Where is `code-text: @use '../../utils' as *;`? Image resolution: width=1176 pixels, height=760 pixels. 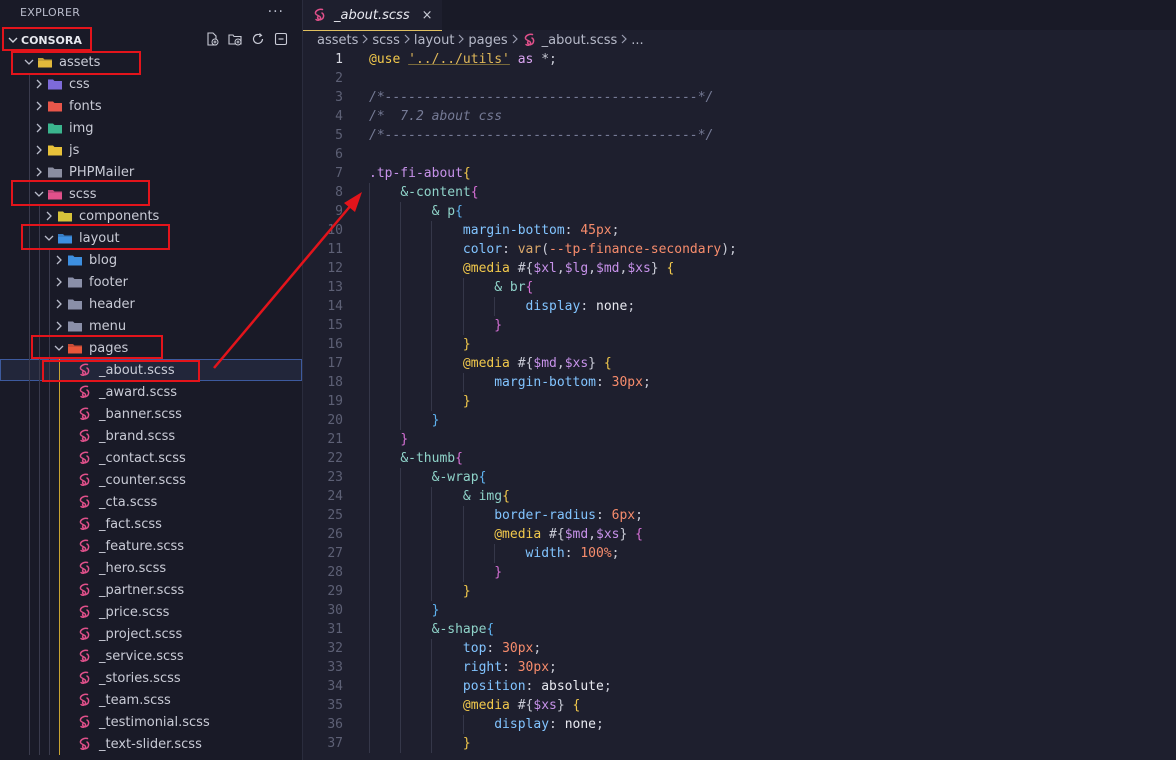 code-text: @use '../../utils' as *; is located at coordinates (450, 59).